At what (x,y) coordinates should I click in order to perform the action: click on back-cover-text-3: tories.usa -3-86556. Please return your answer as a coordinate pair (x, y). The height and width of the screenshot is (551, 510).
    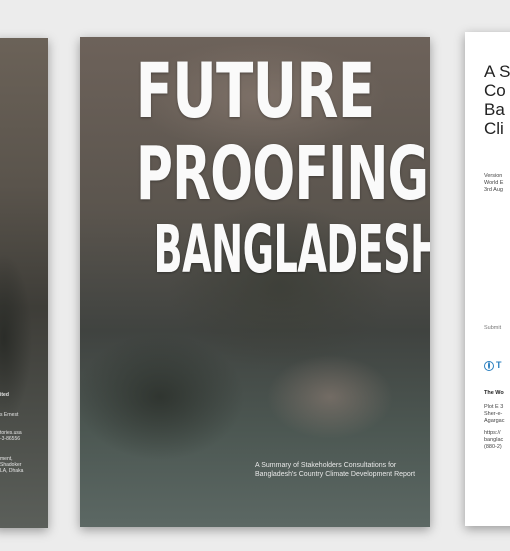
    Looking at the image, I should click on (11, 436).